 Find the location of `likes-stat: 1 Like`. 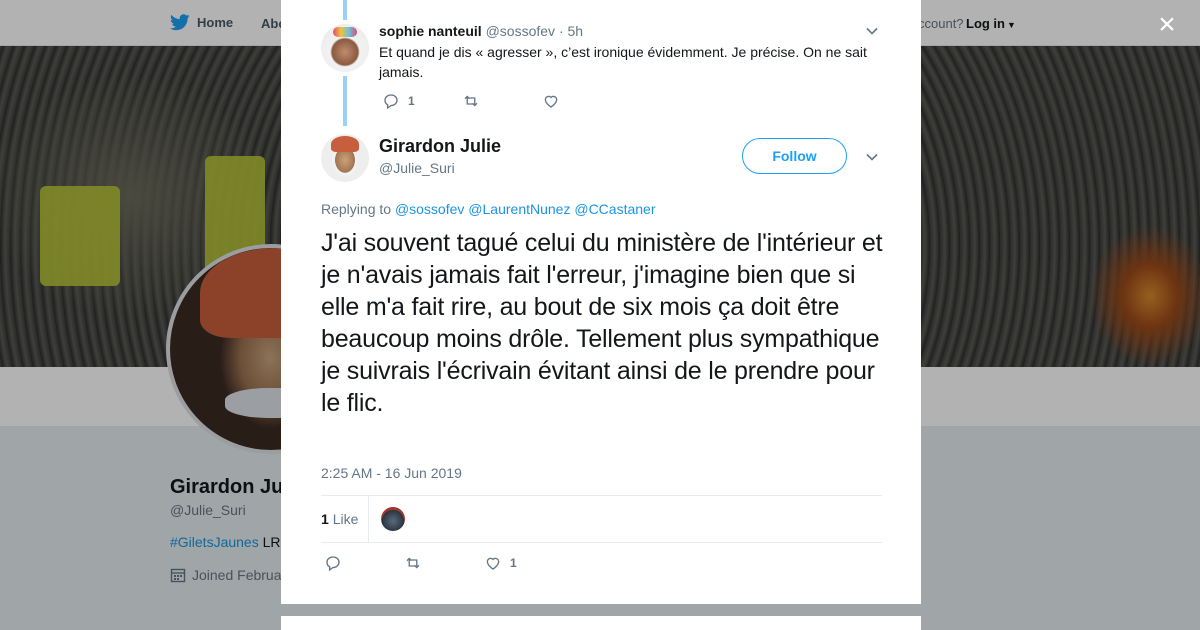

likes-stat: 1 Like is located at coordinates (339, 519).